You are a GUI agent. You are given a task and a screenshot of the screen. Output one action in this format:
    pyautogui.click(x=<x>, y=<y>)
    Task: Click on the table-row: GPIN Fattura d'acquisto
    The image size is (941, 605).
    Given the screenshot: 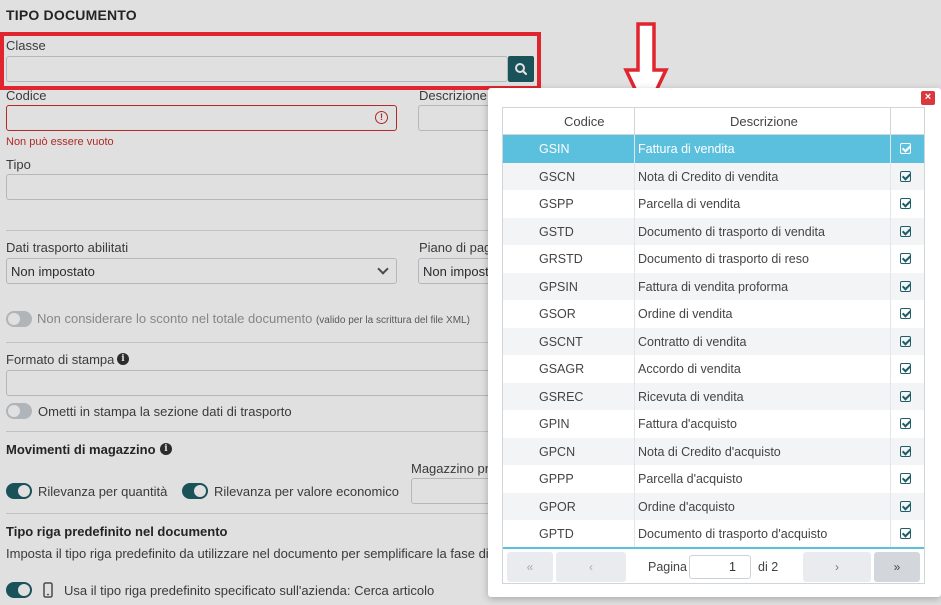 What is the action you would take?
    pyautogui.click(x=713, y=424)
    